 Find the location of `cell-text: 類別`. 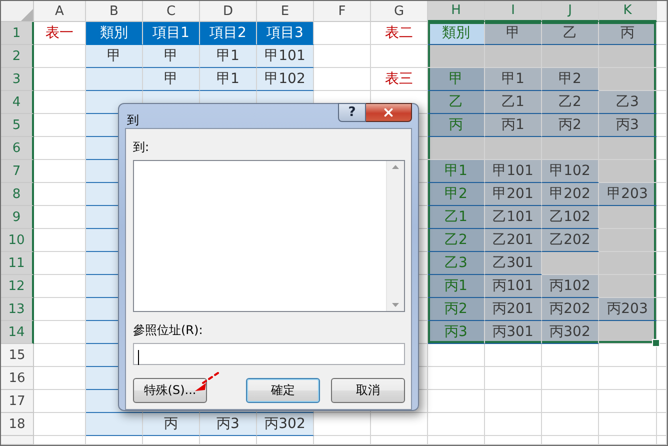

cell-text: 類別 is located at coordinates (114, 33).